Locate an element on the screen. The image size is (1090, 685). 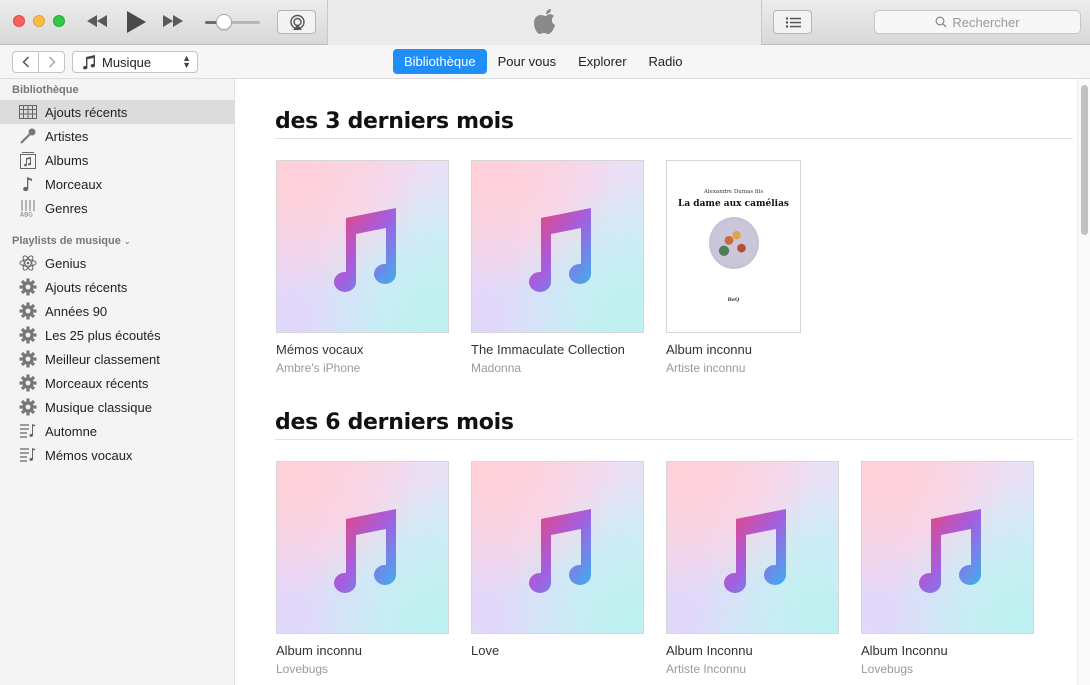
vertical-scrollbar is located at coordinates (1083, 382).